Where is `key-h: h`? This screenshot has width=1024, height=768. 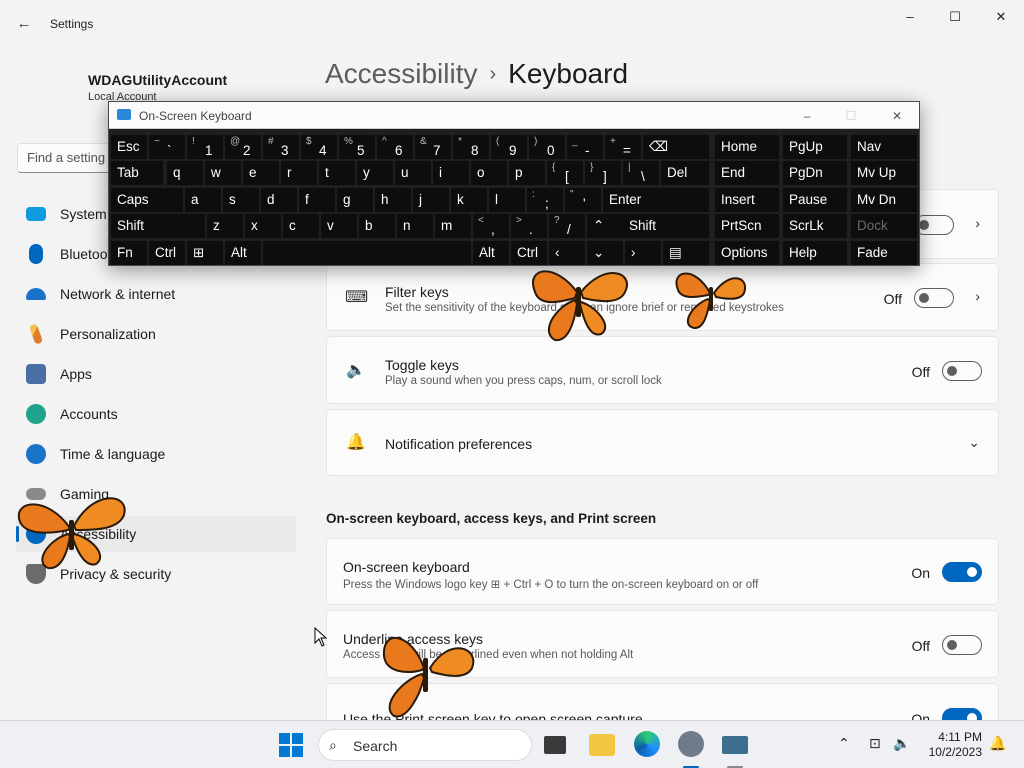 key-h: h is located at coordinates (393, 200).